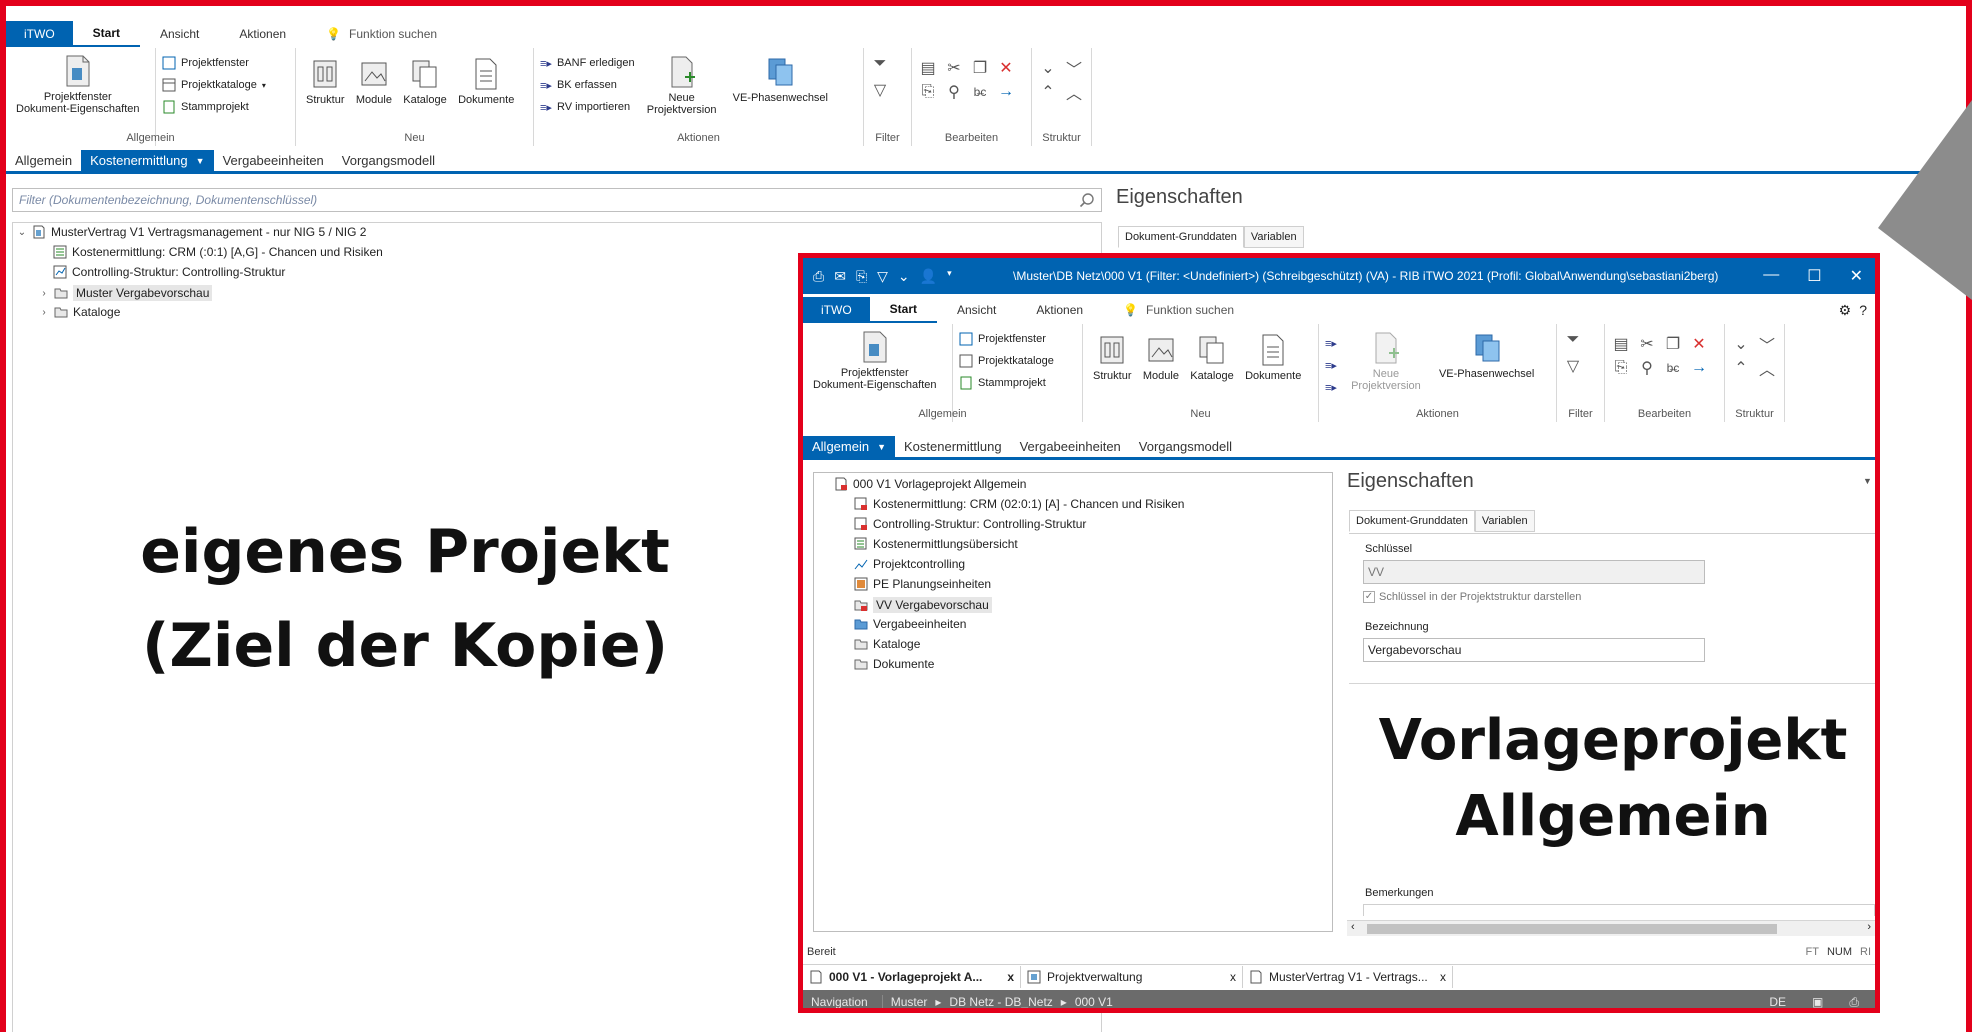  Describe the element at coordinates (1331, 343) in the screenshot. I see `inner-action-1: ≡▸` at that location.